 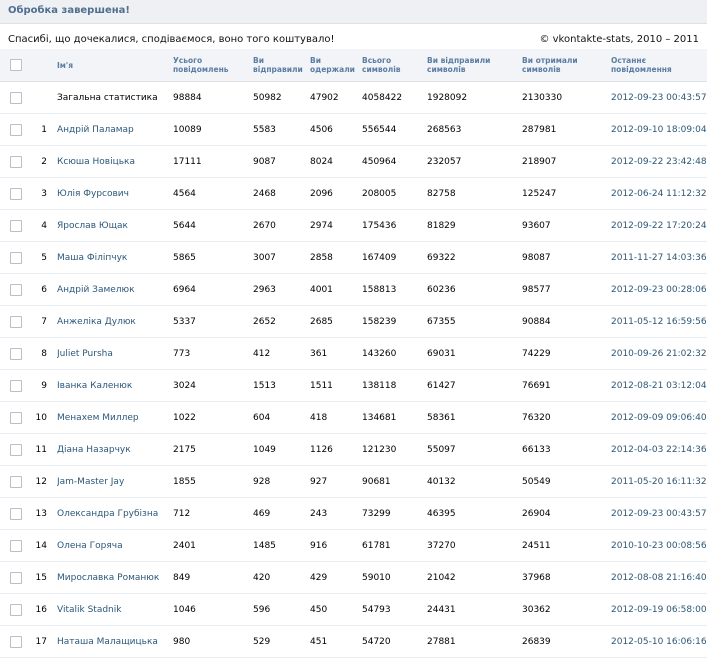 I want to click on last-message-cell: 2010-10-23 00:08:56, so click(x=659, y=545).